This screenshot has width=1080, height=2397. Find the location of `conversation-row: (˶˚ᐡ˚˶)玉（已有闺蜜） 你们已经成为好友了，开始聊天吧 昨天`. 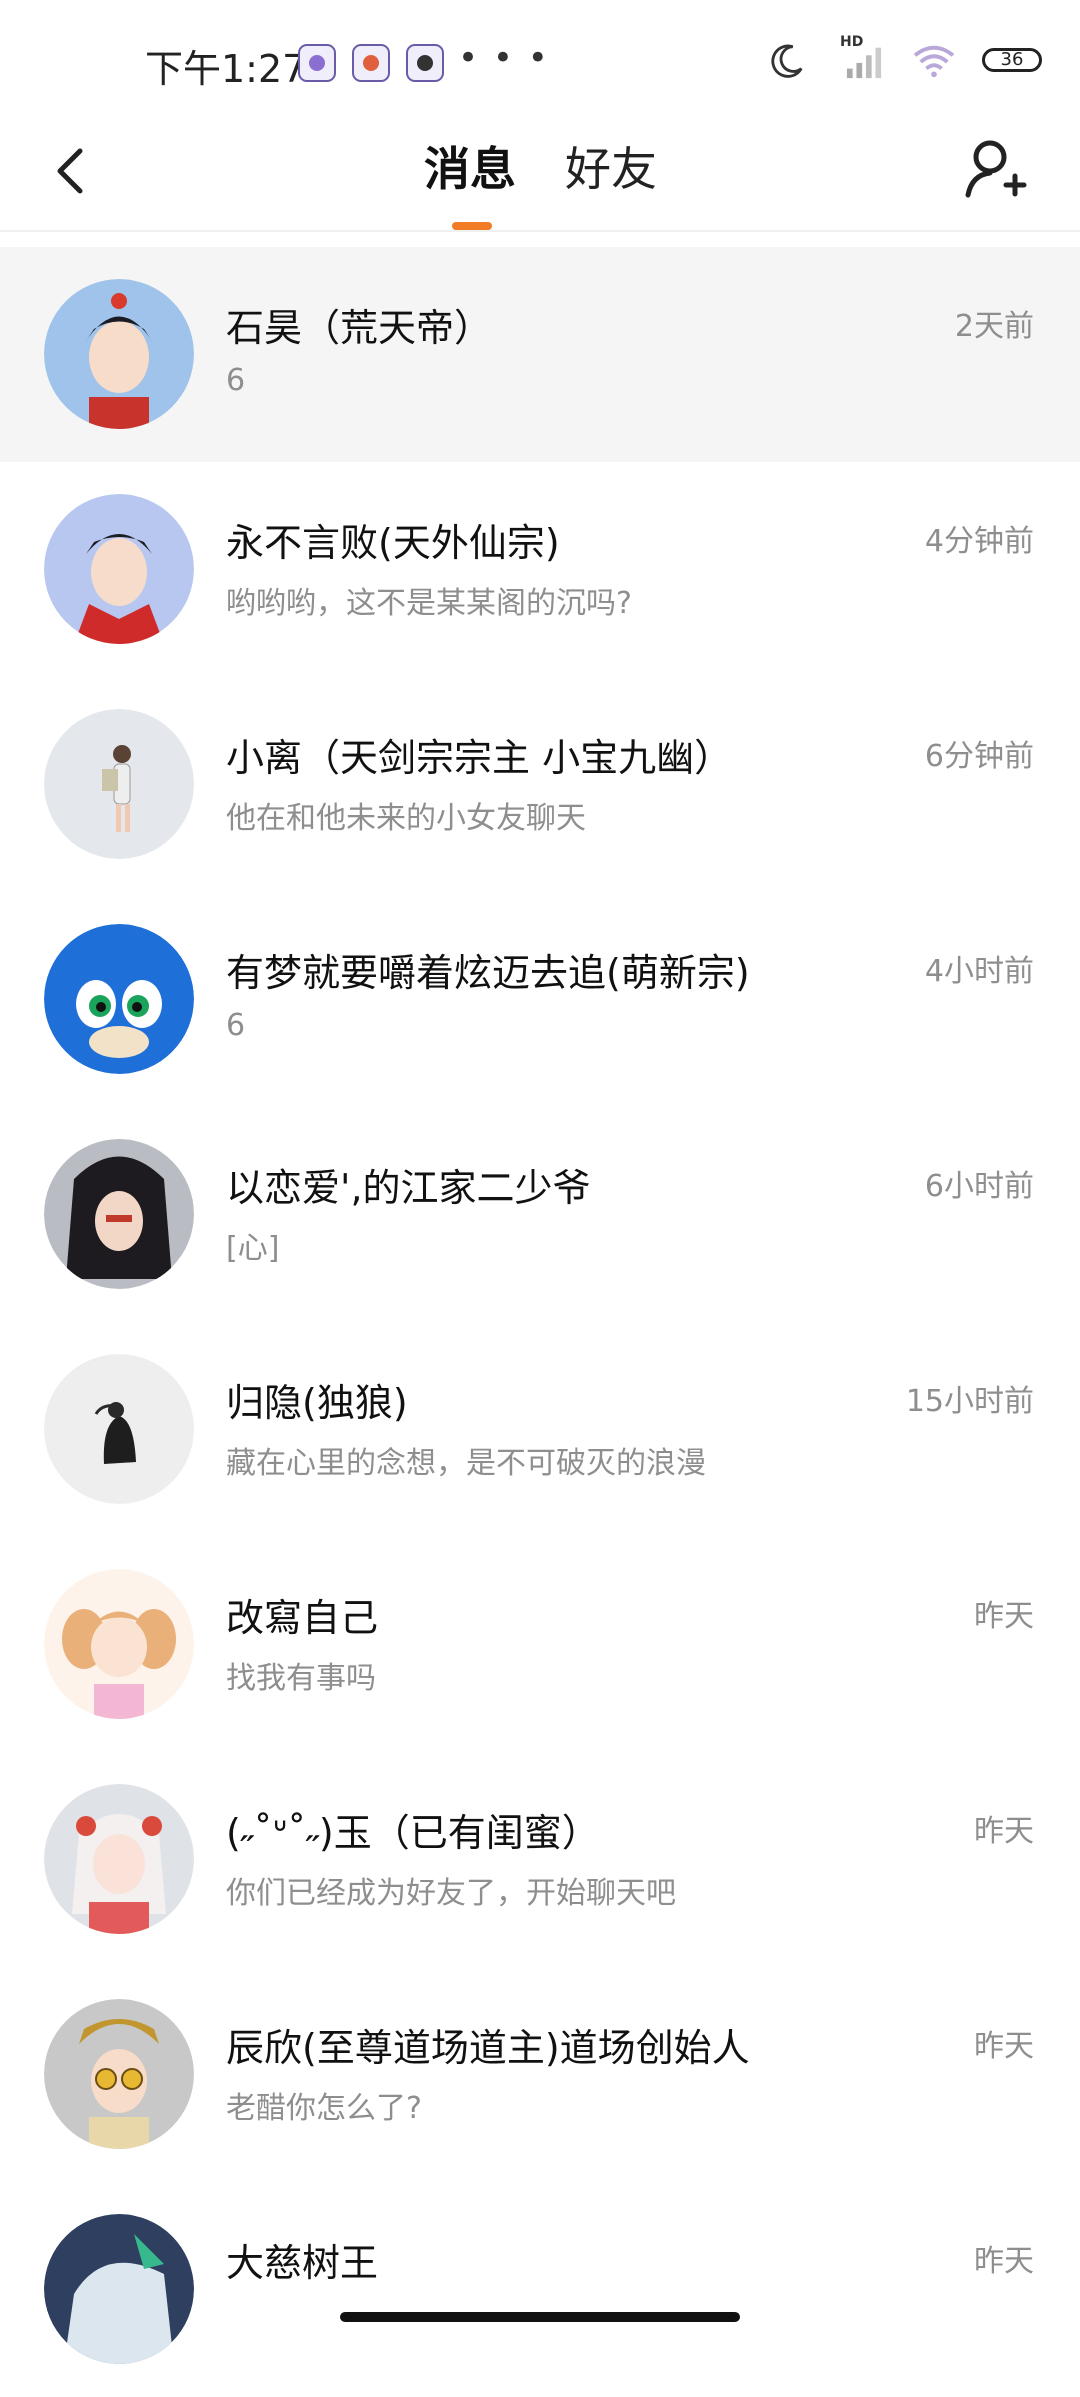

conversation-row: (˶˚ᐡ˚˶)玉（已有闺蜜） 你们已经成为好友了，开始聊天吧 昨天 is located at coordinates (540, 1859).